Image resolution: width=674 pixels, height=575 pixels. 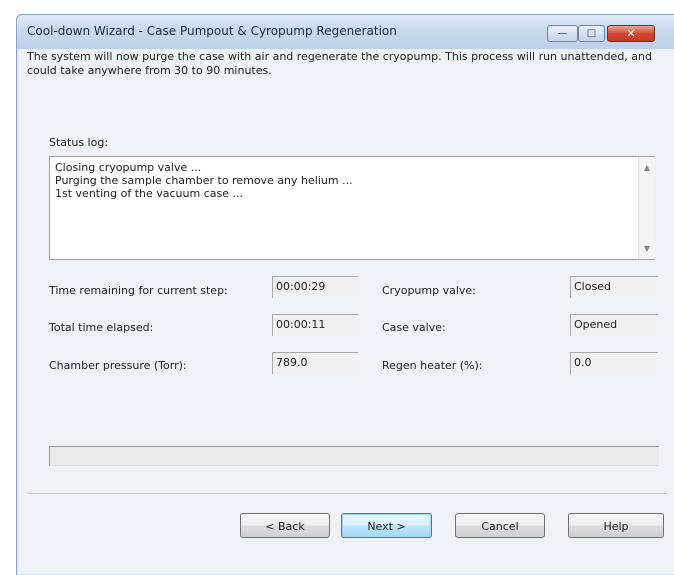 I want to click on case-valve-label: Case valve:, so click(x=414, y=327).